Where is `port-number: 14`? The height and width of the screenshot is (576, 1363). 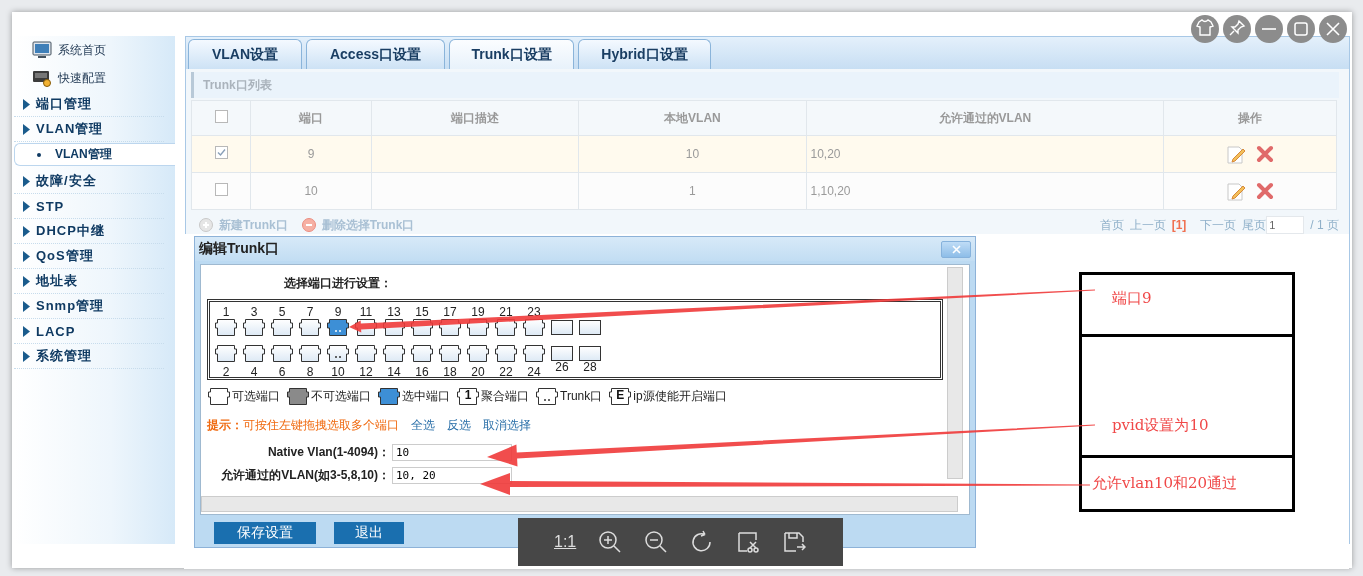
port-number: 14 is located at coordinates (394, 372).